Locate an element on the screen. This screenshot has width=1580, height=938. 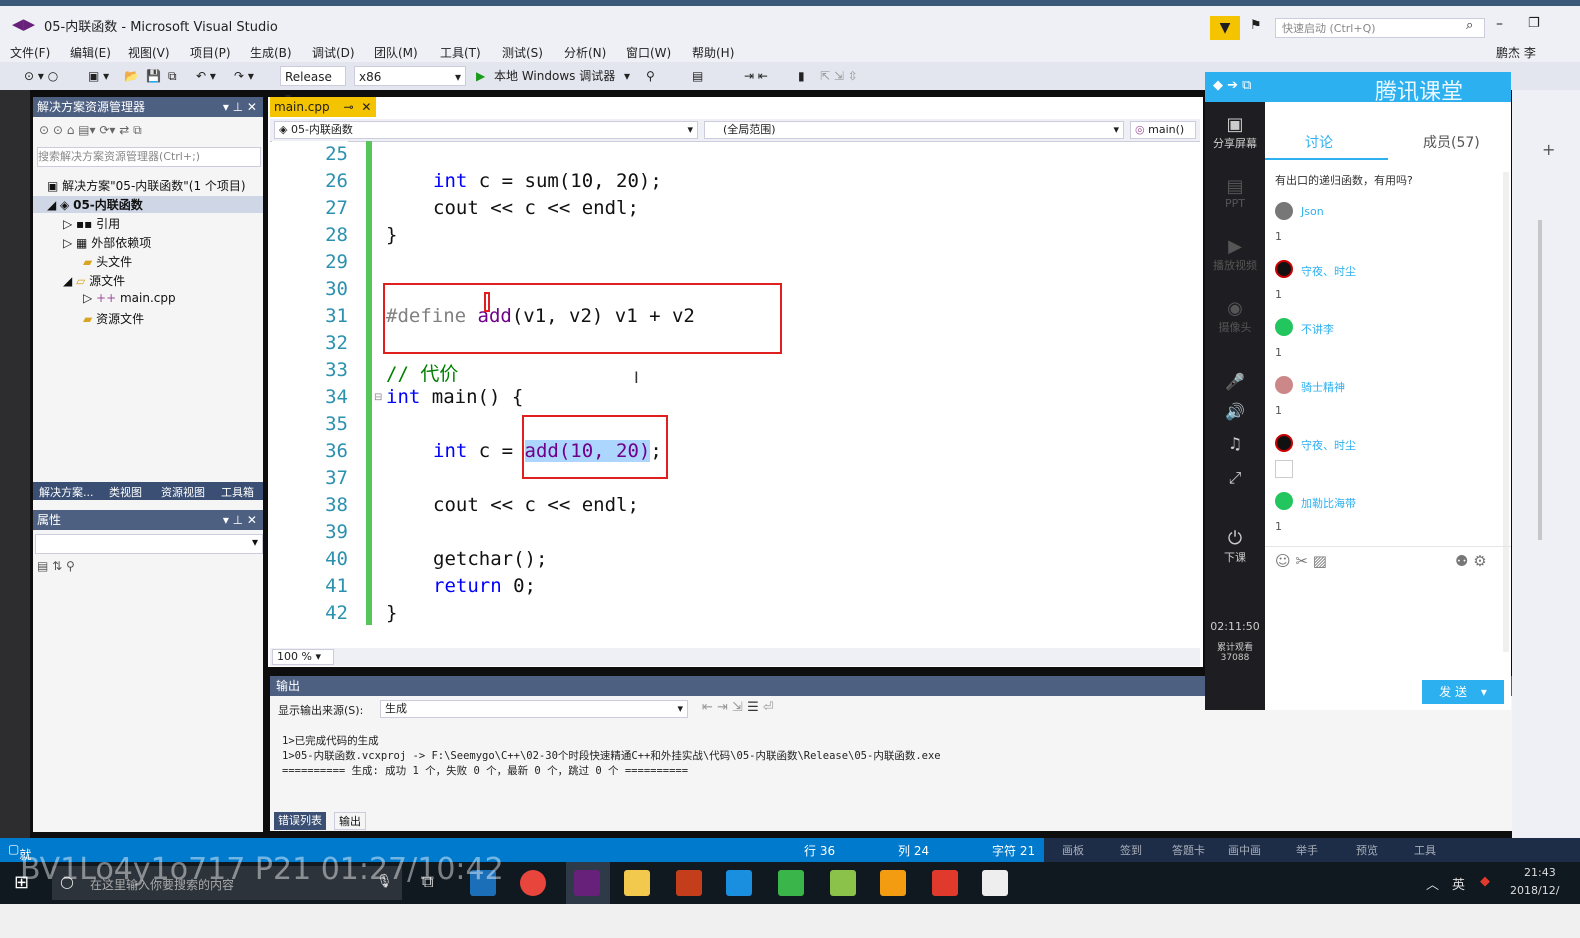
chat-user-name: 加勒比海带 is located at coordinates (1328, 503).